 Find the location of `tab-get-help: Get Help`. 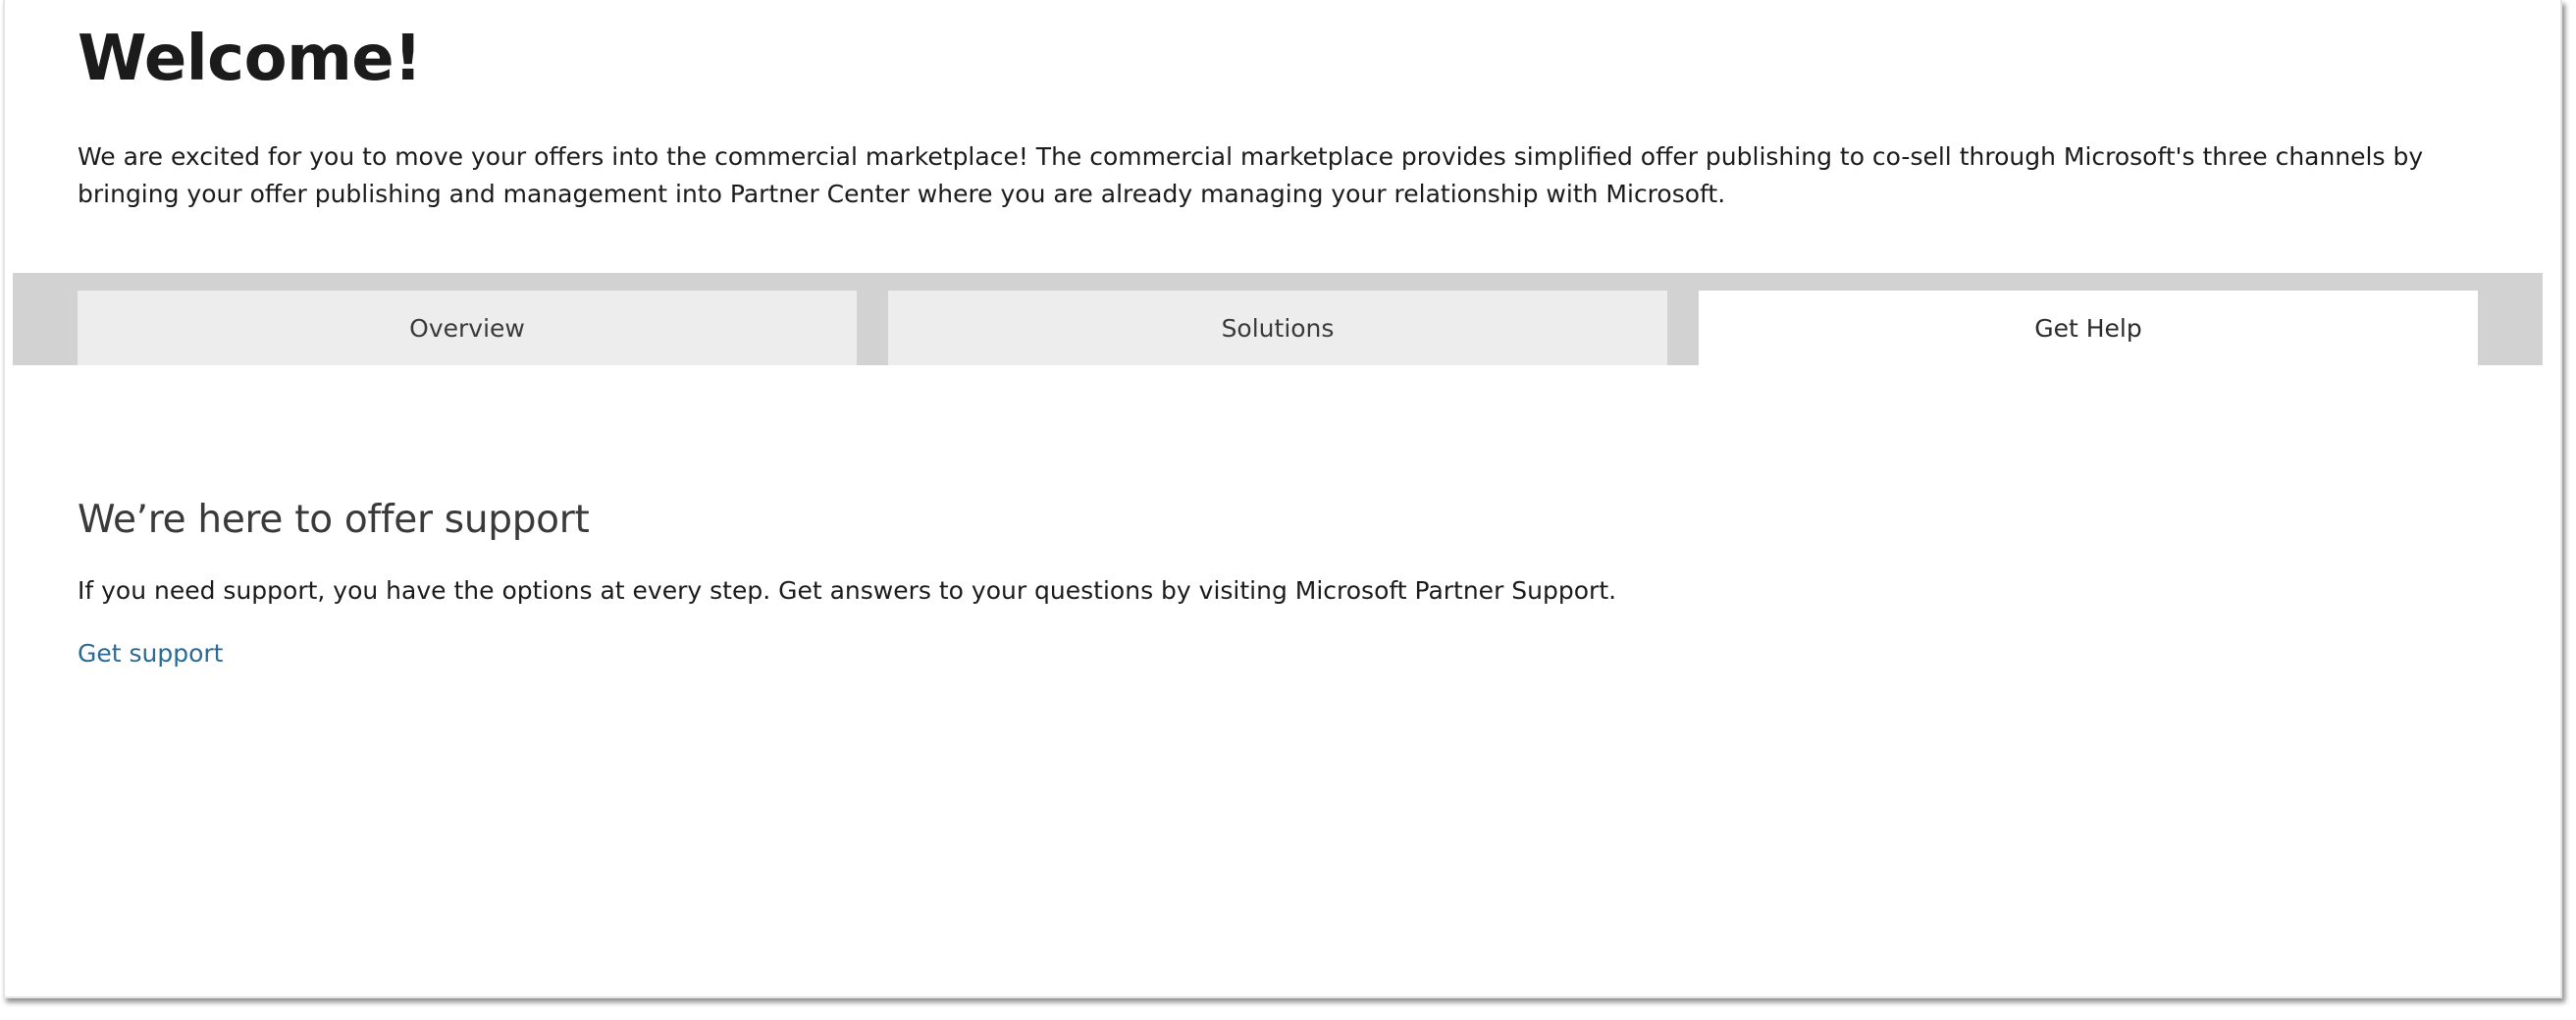

tab-get-help: Get Help is located at coordinates (2088, 328).